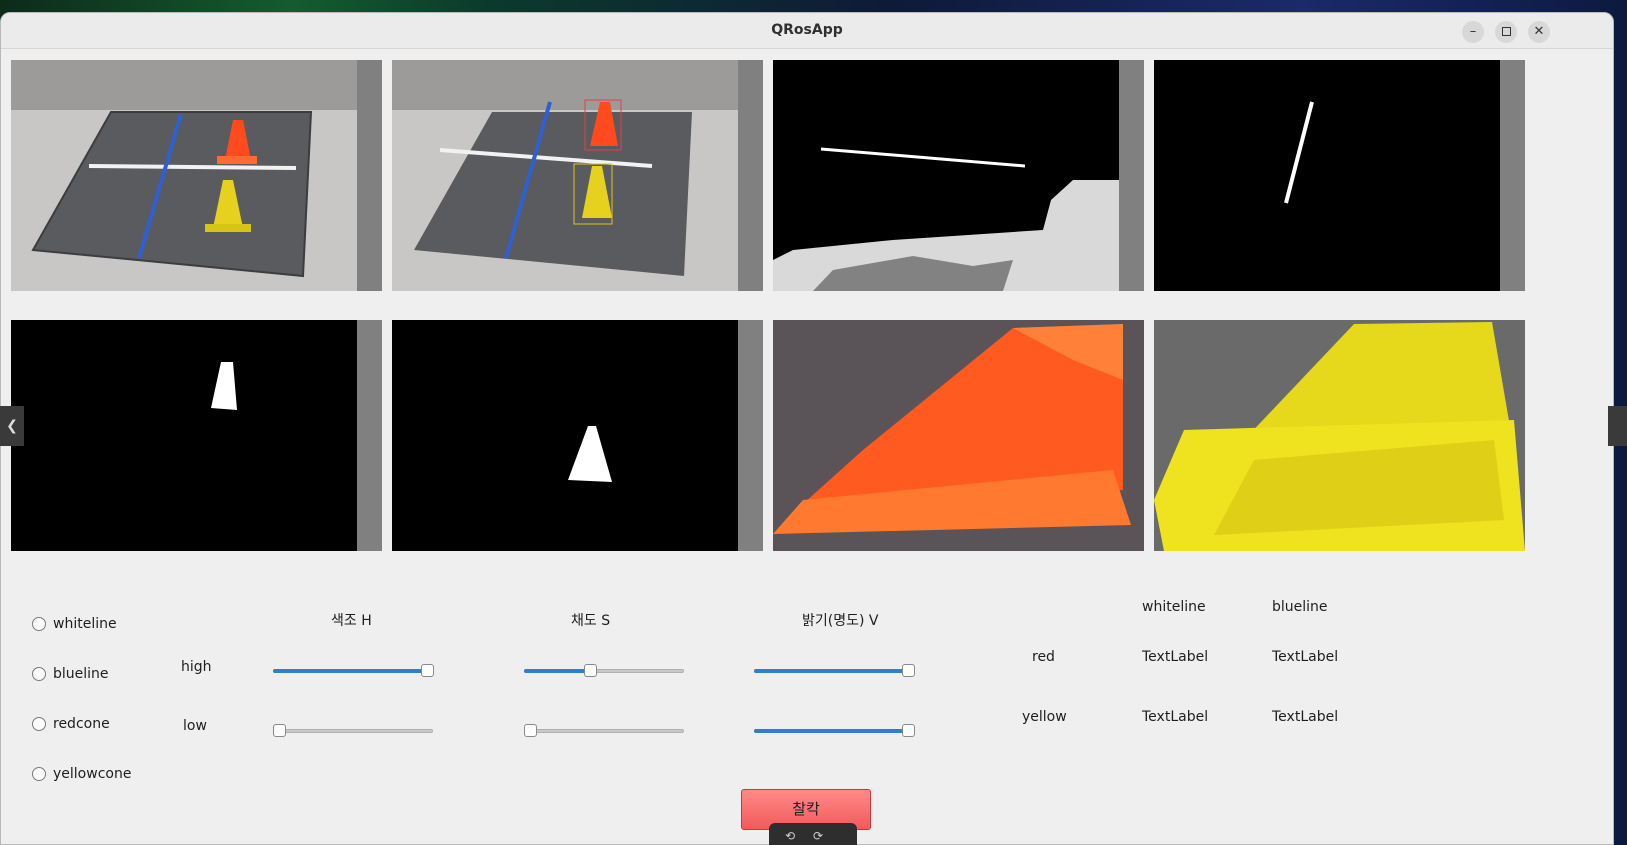  Describe the element at coordinates (85, 624) in the screenshot. I see `radio-label-whiteline: whiteline` at that location.